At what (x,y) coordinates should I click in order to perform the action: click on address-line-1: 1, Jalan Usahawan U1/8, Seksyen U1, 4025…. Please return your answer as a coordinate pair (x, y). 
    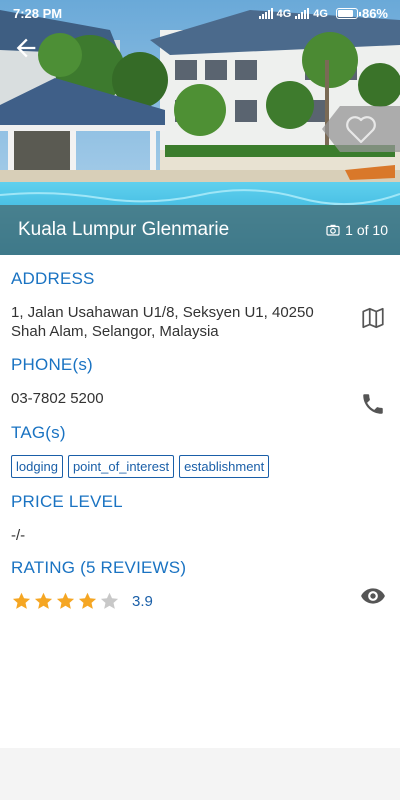
    Looking at the image, I should click on (162, 312).